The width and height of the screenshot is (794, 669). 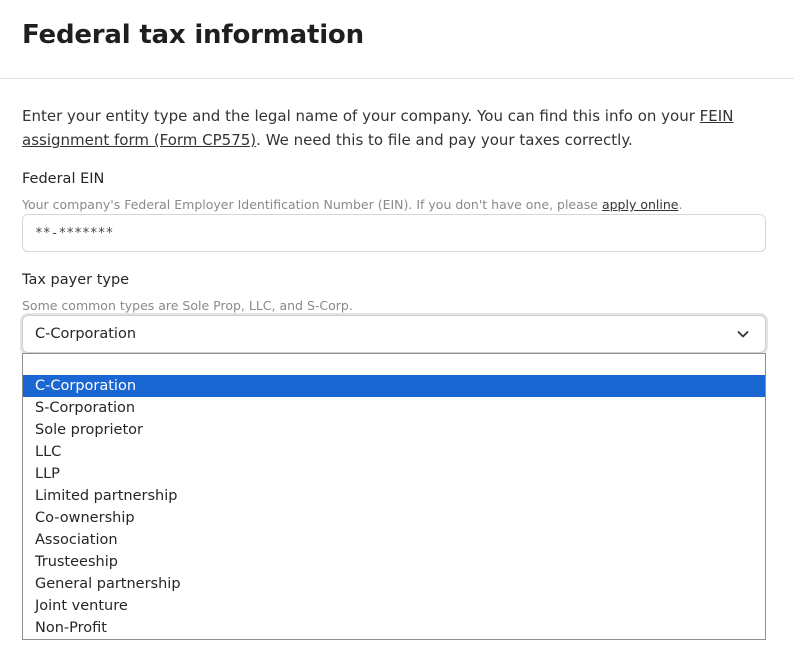 I want to click on option-limited-partnership: Limited partnership, so click(x=394, y=496).